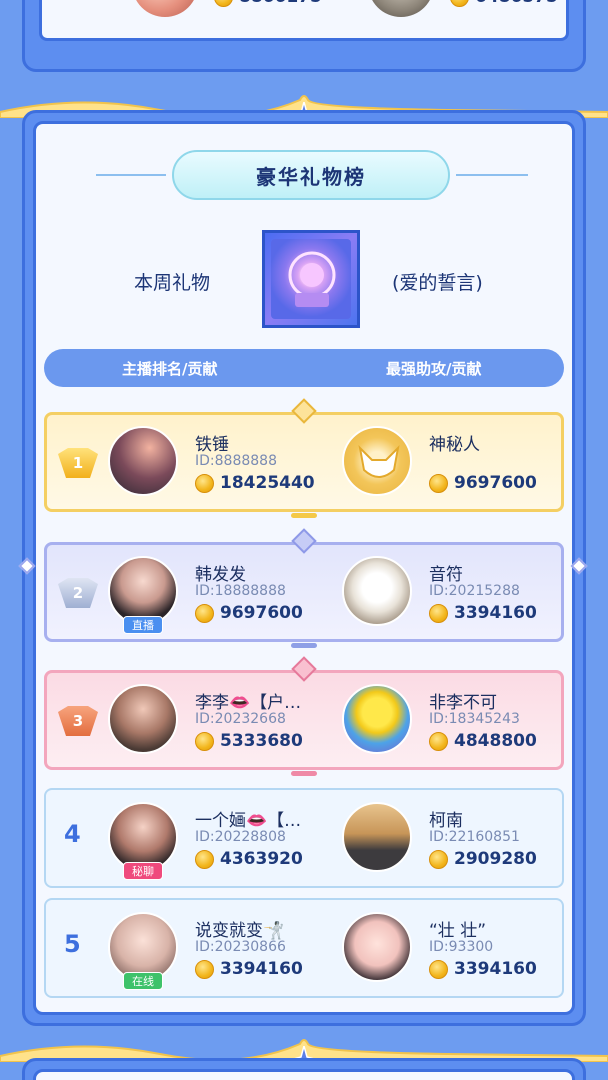 Image resolution: width=608 pixels, height=1080 pixels. Describe the element at coordinates (461, 947) in the screenshot. I see `helper-id: ID:93300` at that location.